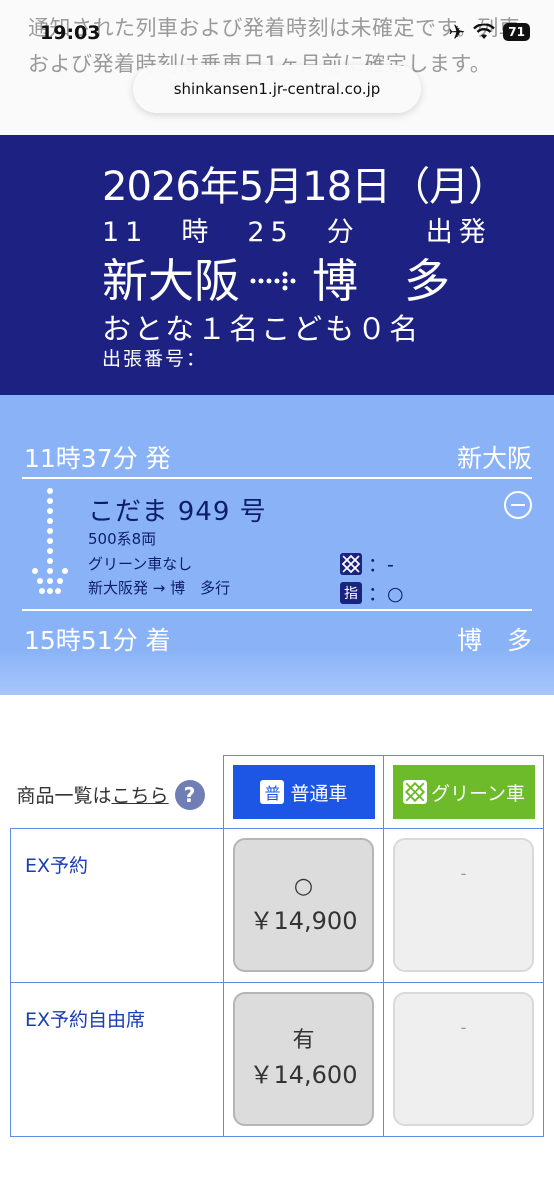  What do you see at coordinates (97, 640) in the screenshot?
I see `train-arrive-time: 15時51分 着` at bounding box center [97, 640].